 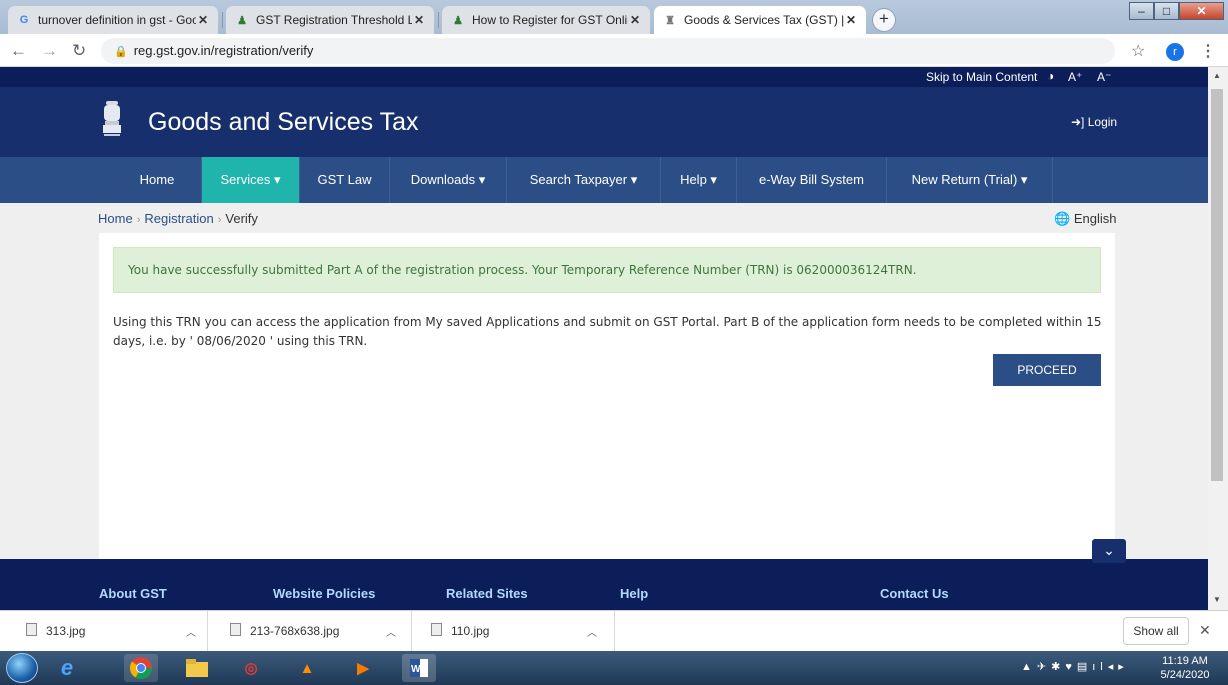 What do you see at coordinates (345, 180) in the screenshot?
I see `menu-gst-law: GST Law` at bounding box center [345, 180].